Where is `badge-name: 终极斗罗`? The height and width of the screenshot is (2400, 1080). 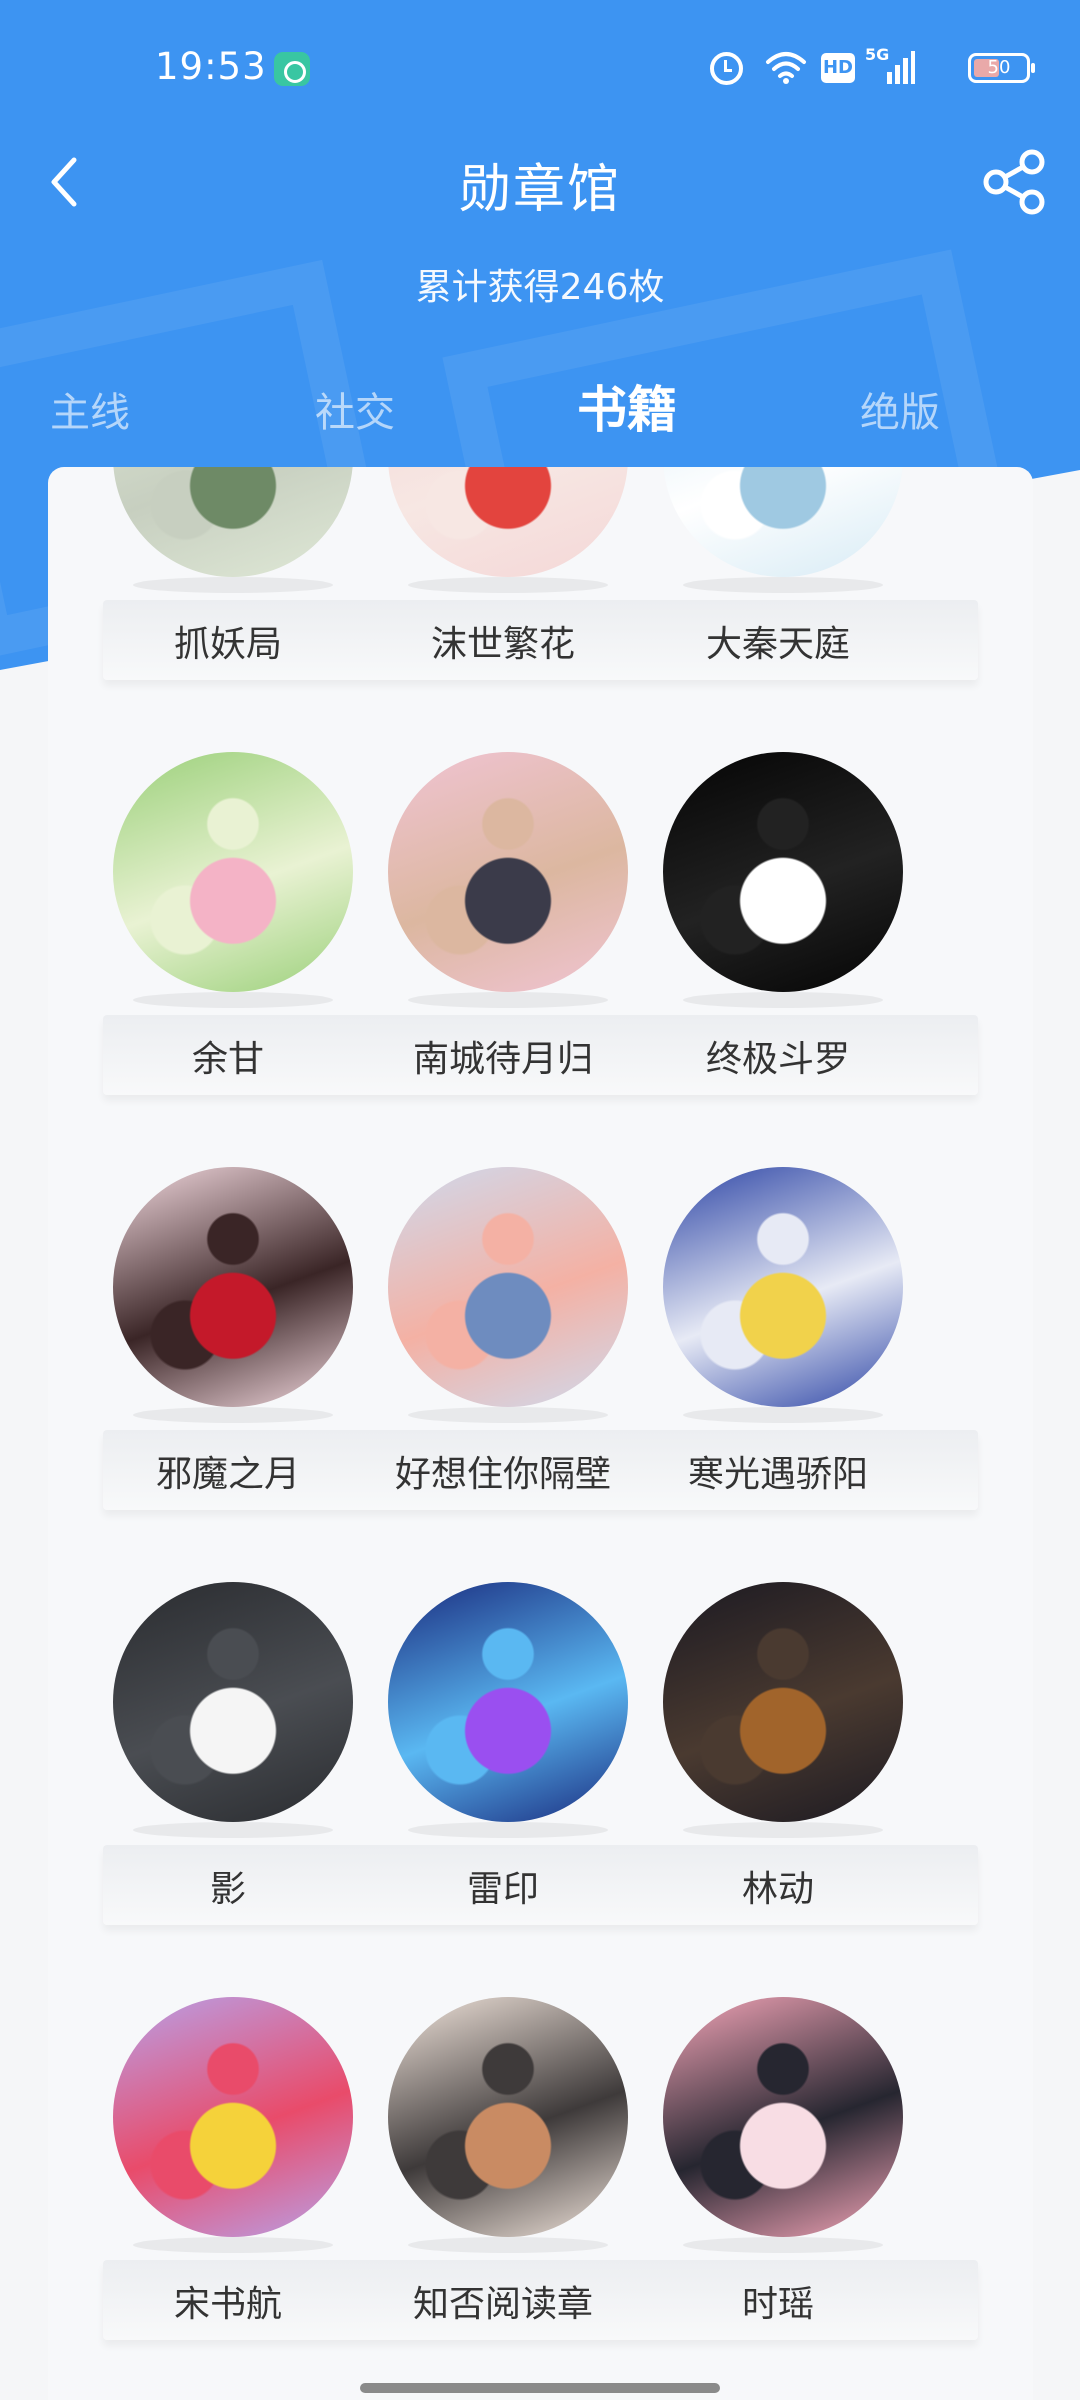
badge-name: 终极斗罗 is located at coordinates (777, 1059).